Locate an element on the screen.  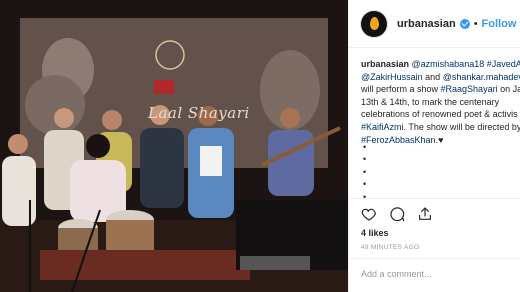
caption-text: .♥ is located at coordinates (439, 139).